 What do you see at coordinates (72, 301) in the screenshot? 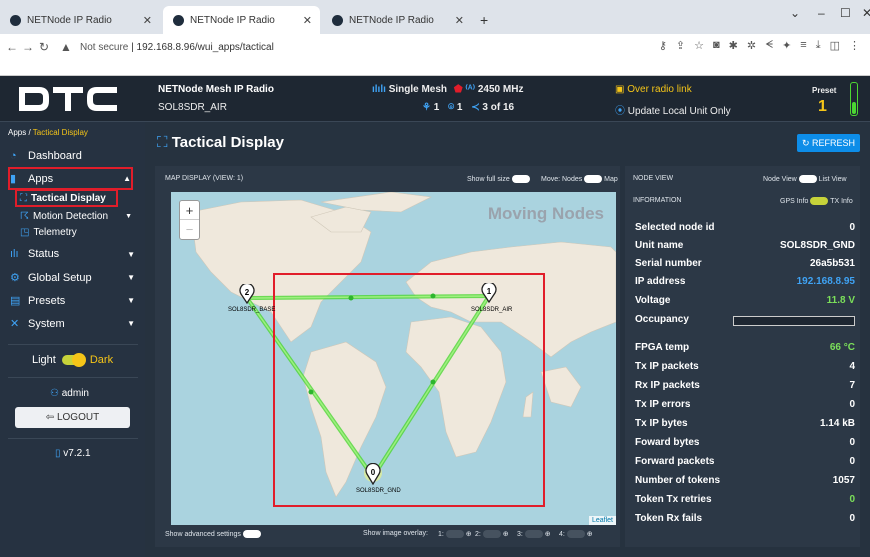
I see `sidebar-item-presets: ▤ Presets ▼` at bounding box center [72, 301].